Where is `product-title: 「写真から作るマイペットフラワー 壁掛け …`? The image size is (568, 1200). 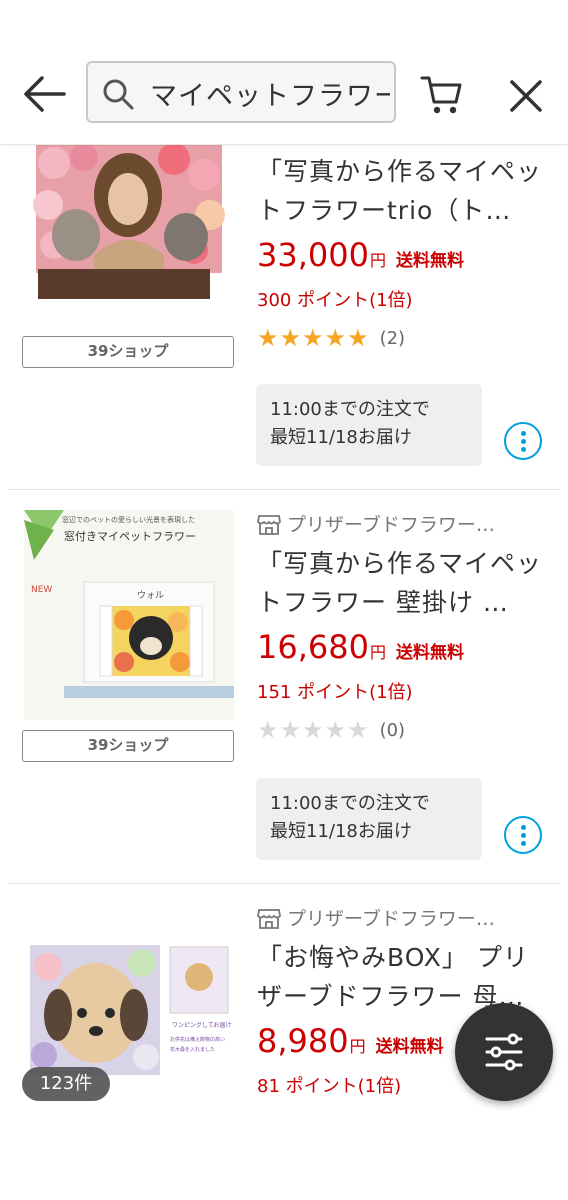 product-title: 「写真から作るマイペットフラワー 壁掛け … is located at coordinates (403, 583).